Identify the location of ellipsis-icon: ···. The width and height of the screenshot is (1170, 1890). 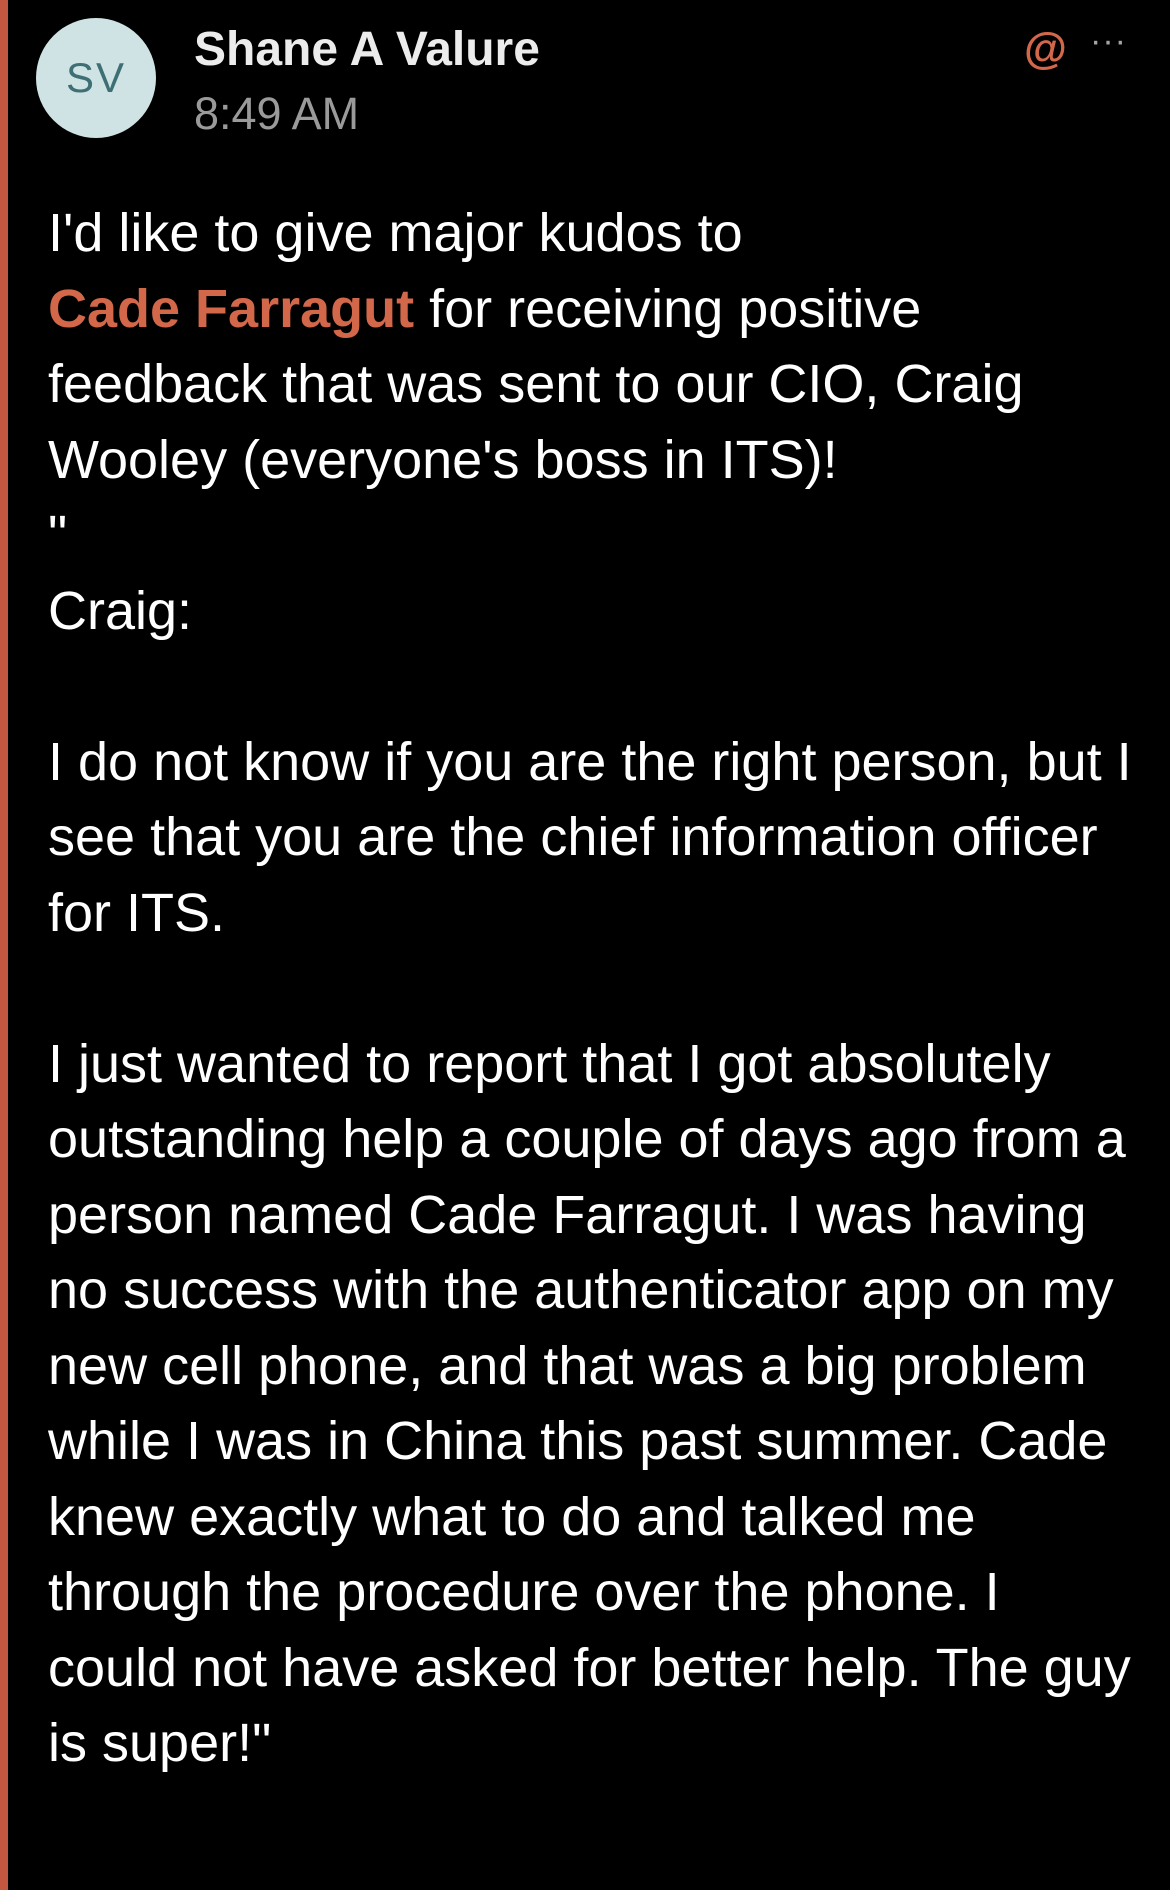
(1108, 41).